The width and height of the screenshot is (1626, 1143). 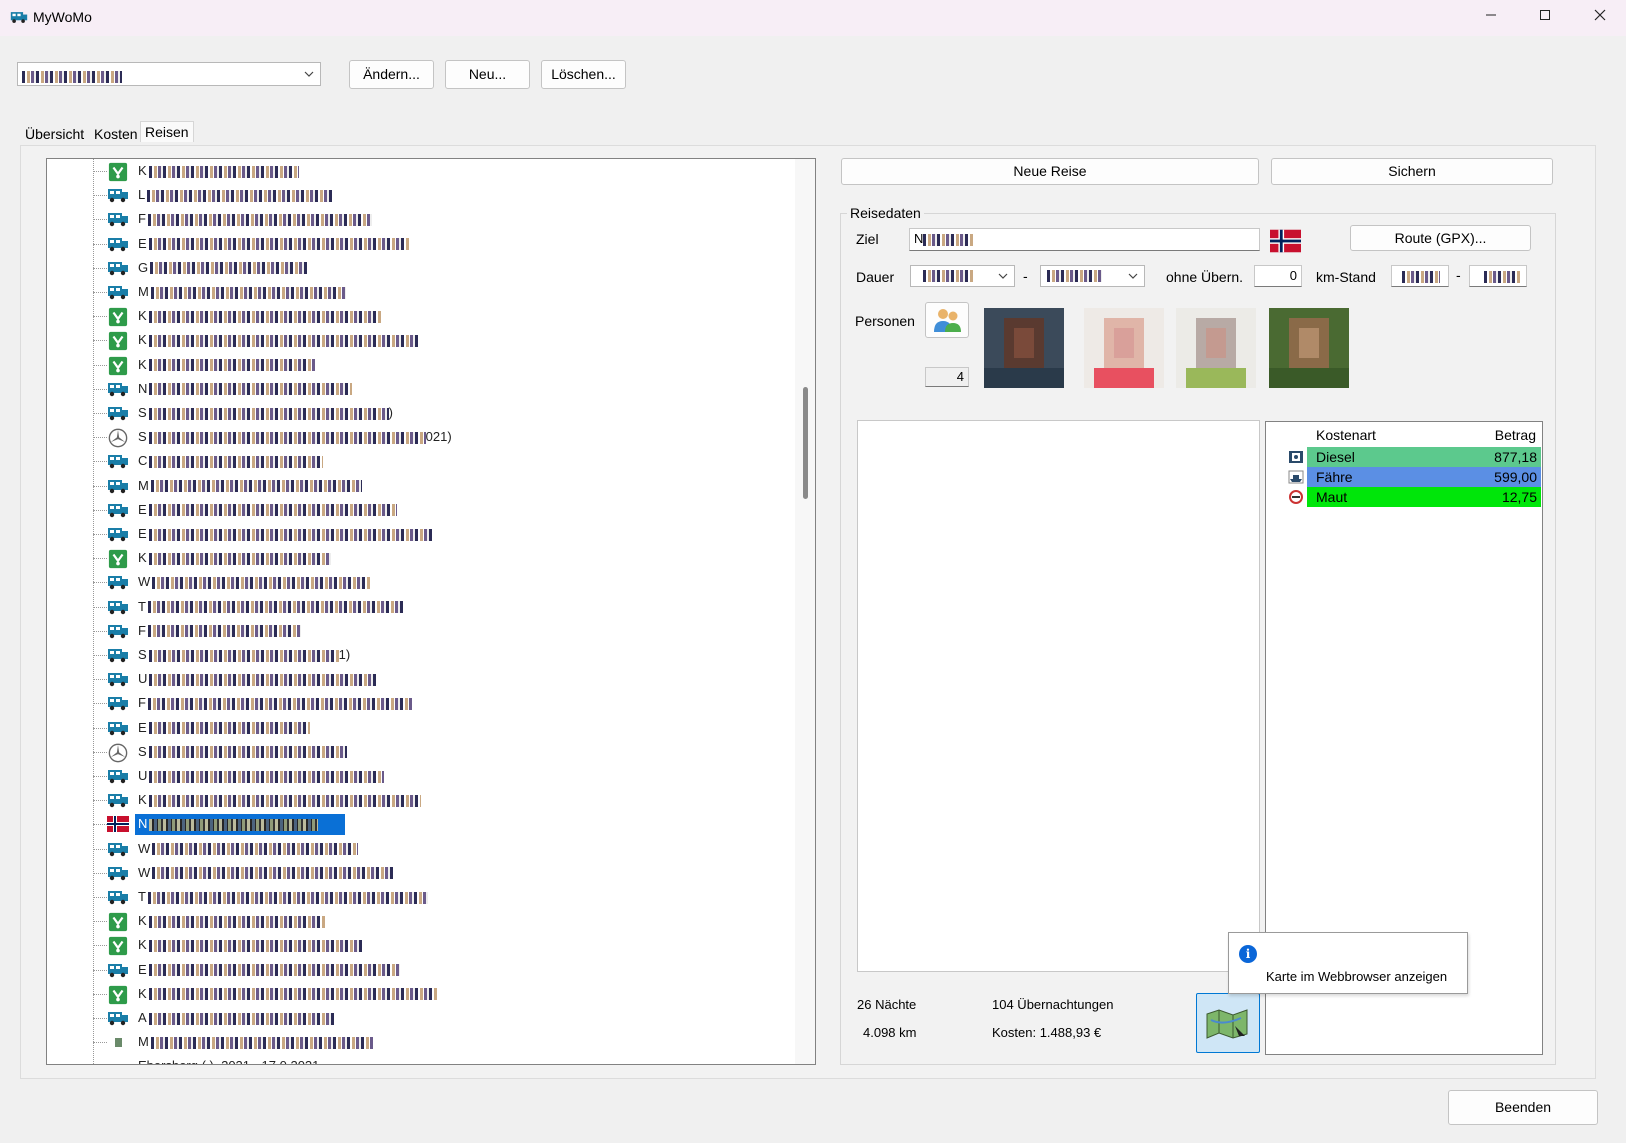 What do you see at coordinates (417, 389) in the screenshot?
I see `tree-row: N` at bounding box center [417, 389].